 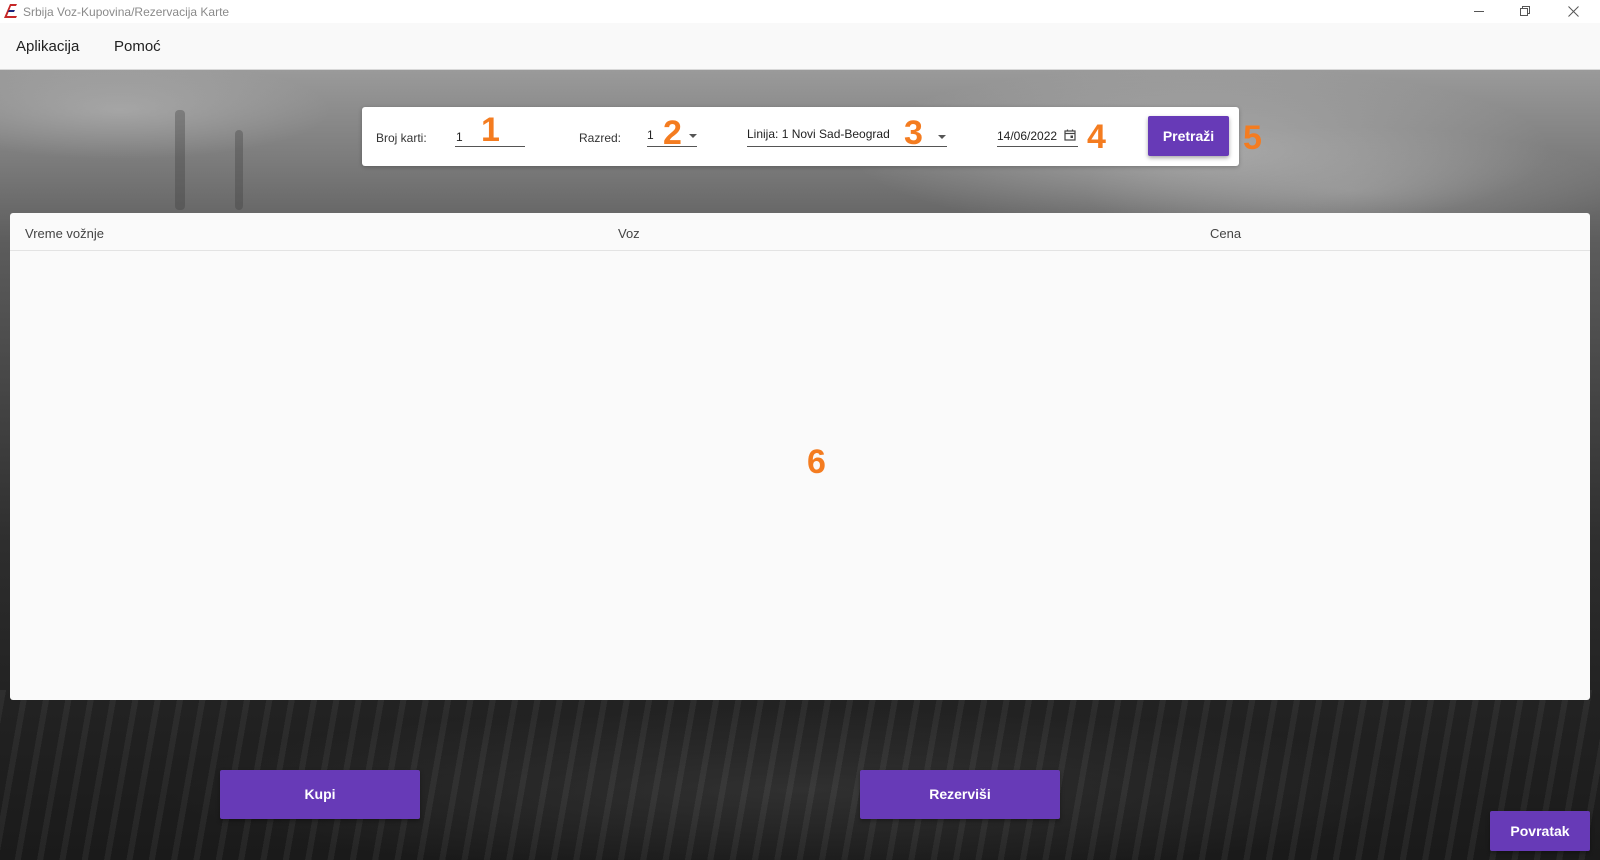 What do you see at coordinates (816, 462) in the screenshot?
I see `marker-6: 6` at bounding box center [816, 462].